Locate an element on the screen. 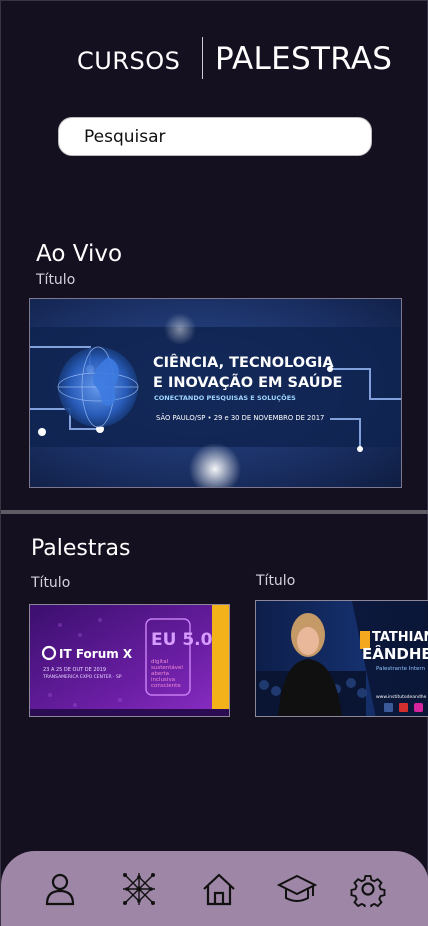 The width and height of the screenshot is (428, 926). nav-settings is located at coordinates (368, 889).